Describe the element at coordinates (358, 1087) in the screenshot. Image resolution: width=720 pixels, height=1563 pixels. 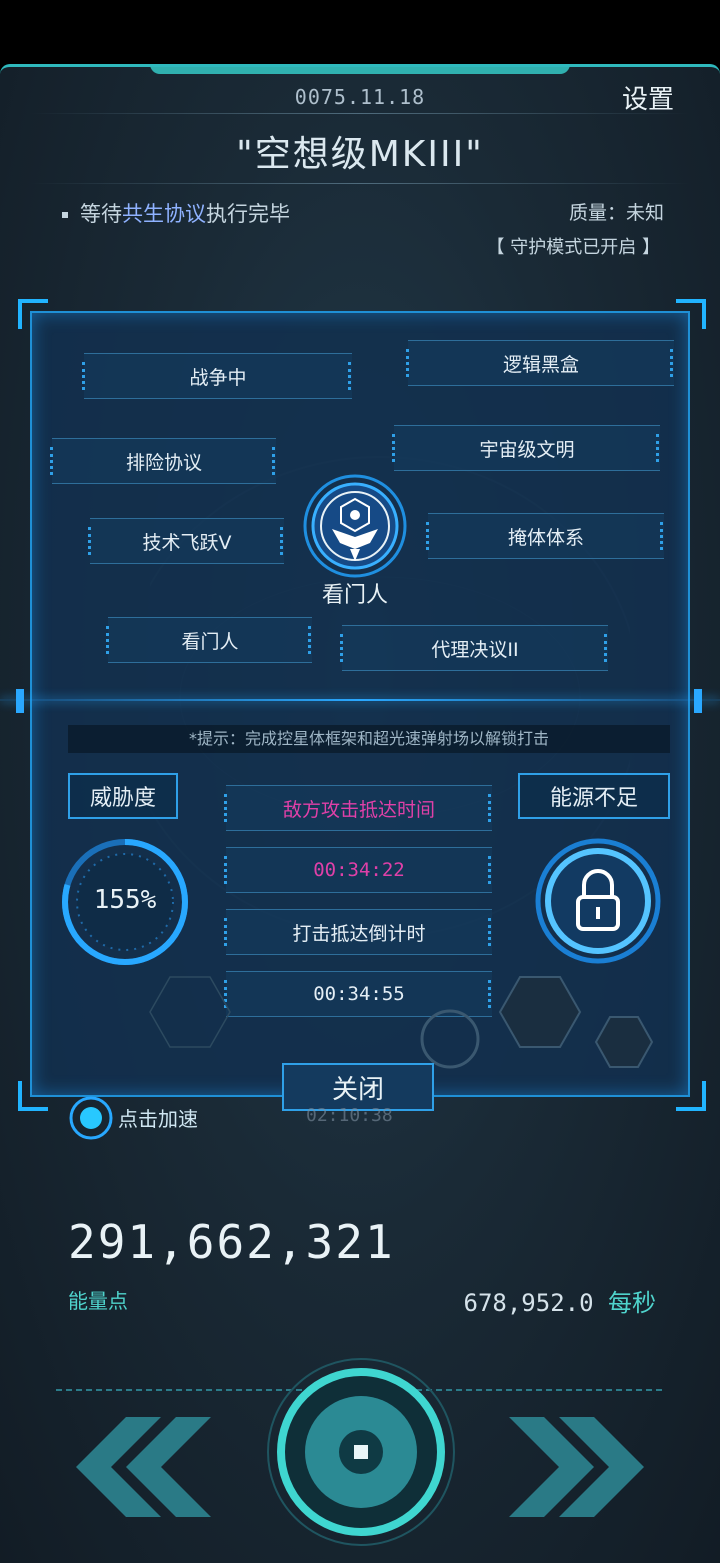
I see `close-button: 关闭` at that location.